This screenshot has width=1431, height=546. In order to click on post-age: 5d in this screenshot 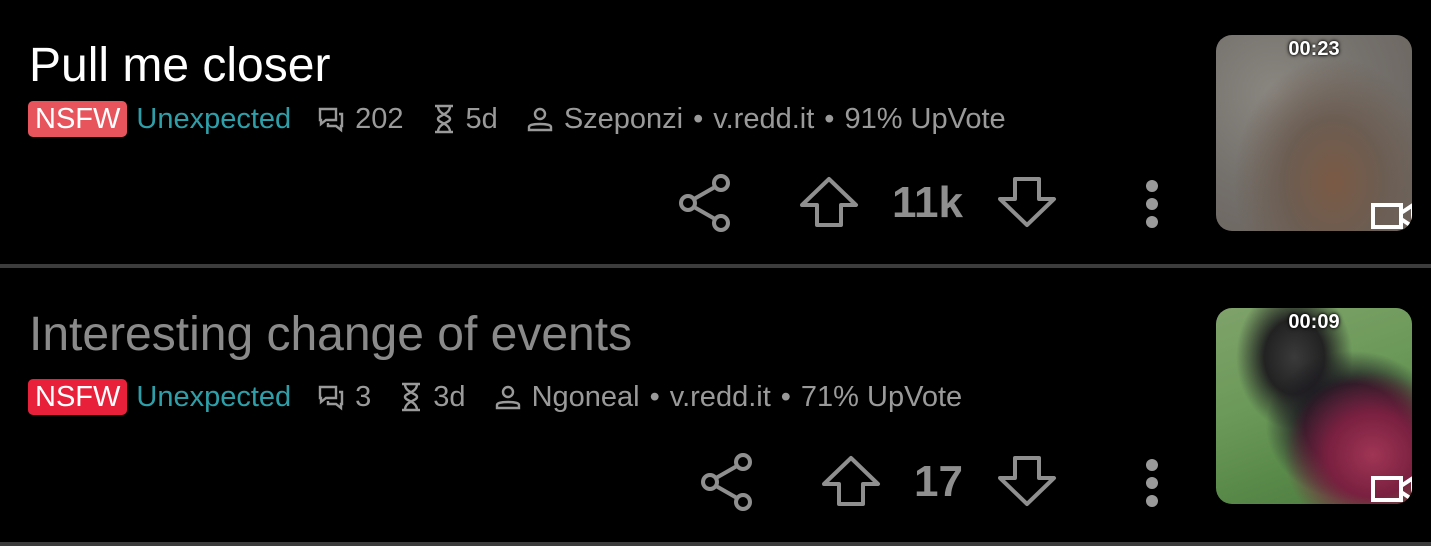, I will do `click(465, 119)`.